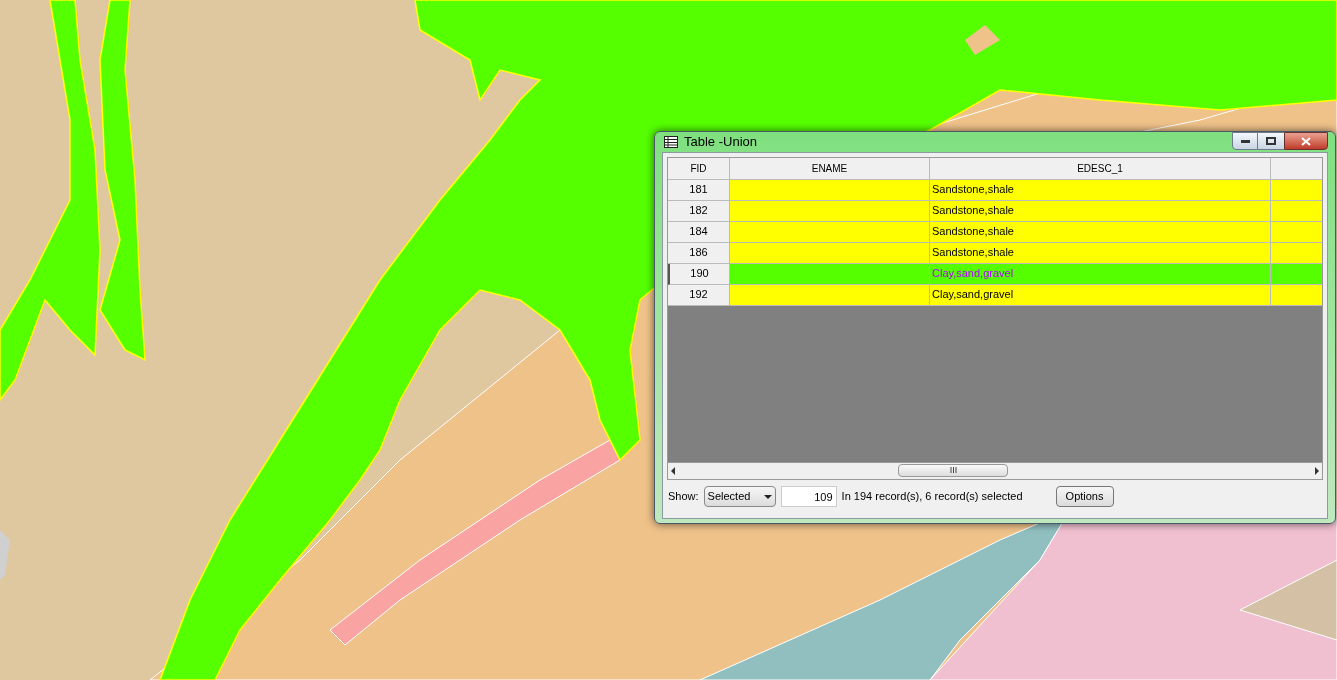 The width and height of the screenshot is (1337, 680). What do you see at coordinates (673, 470) in the screenshot?
I see `scroll-left-icon` at bounding box center [673, 470].